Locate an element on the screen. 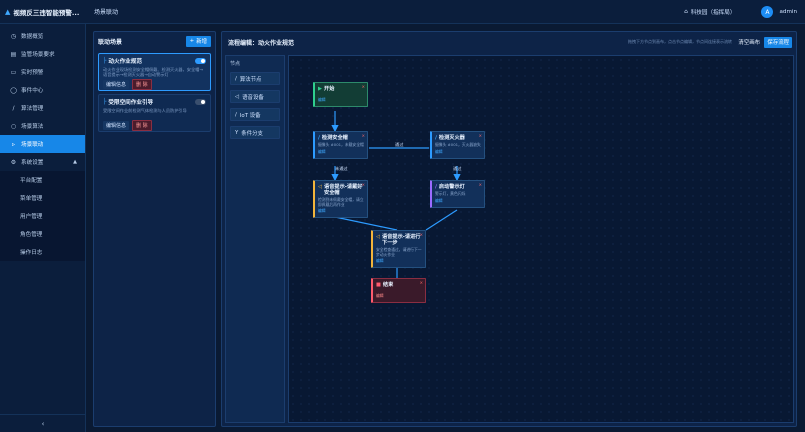  sidebar-item-realtime-alert: ▭ 实时预警 is located at coordinates (42, 72).